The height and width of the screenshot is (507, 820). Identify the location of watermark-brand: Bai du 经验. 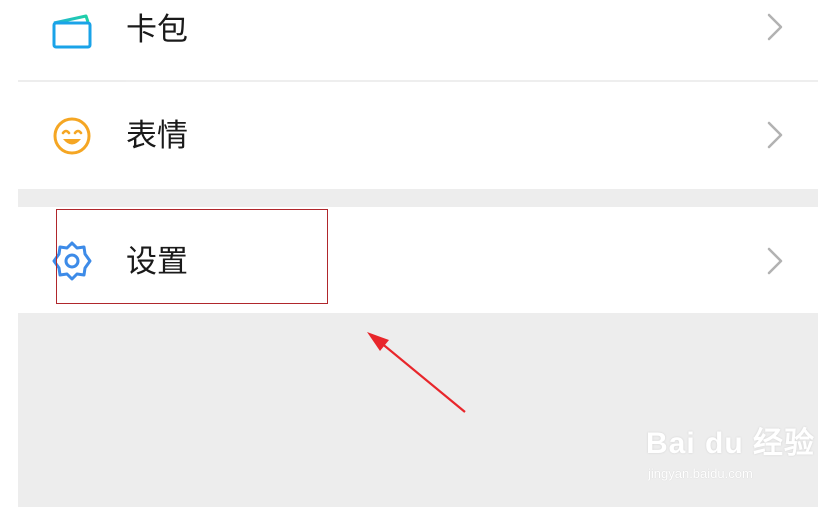
(731, 443).